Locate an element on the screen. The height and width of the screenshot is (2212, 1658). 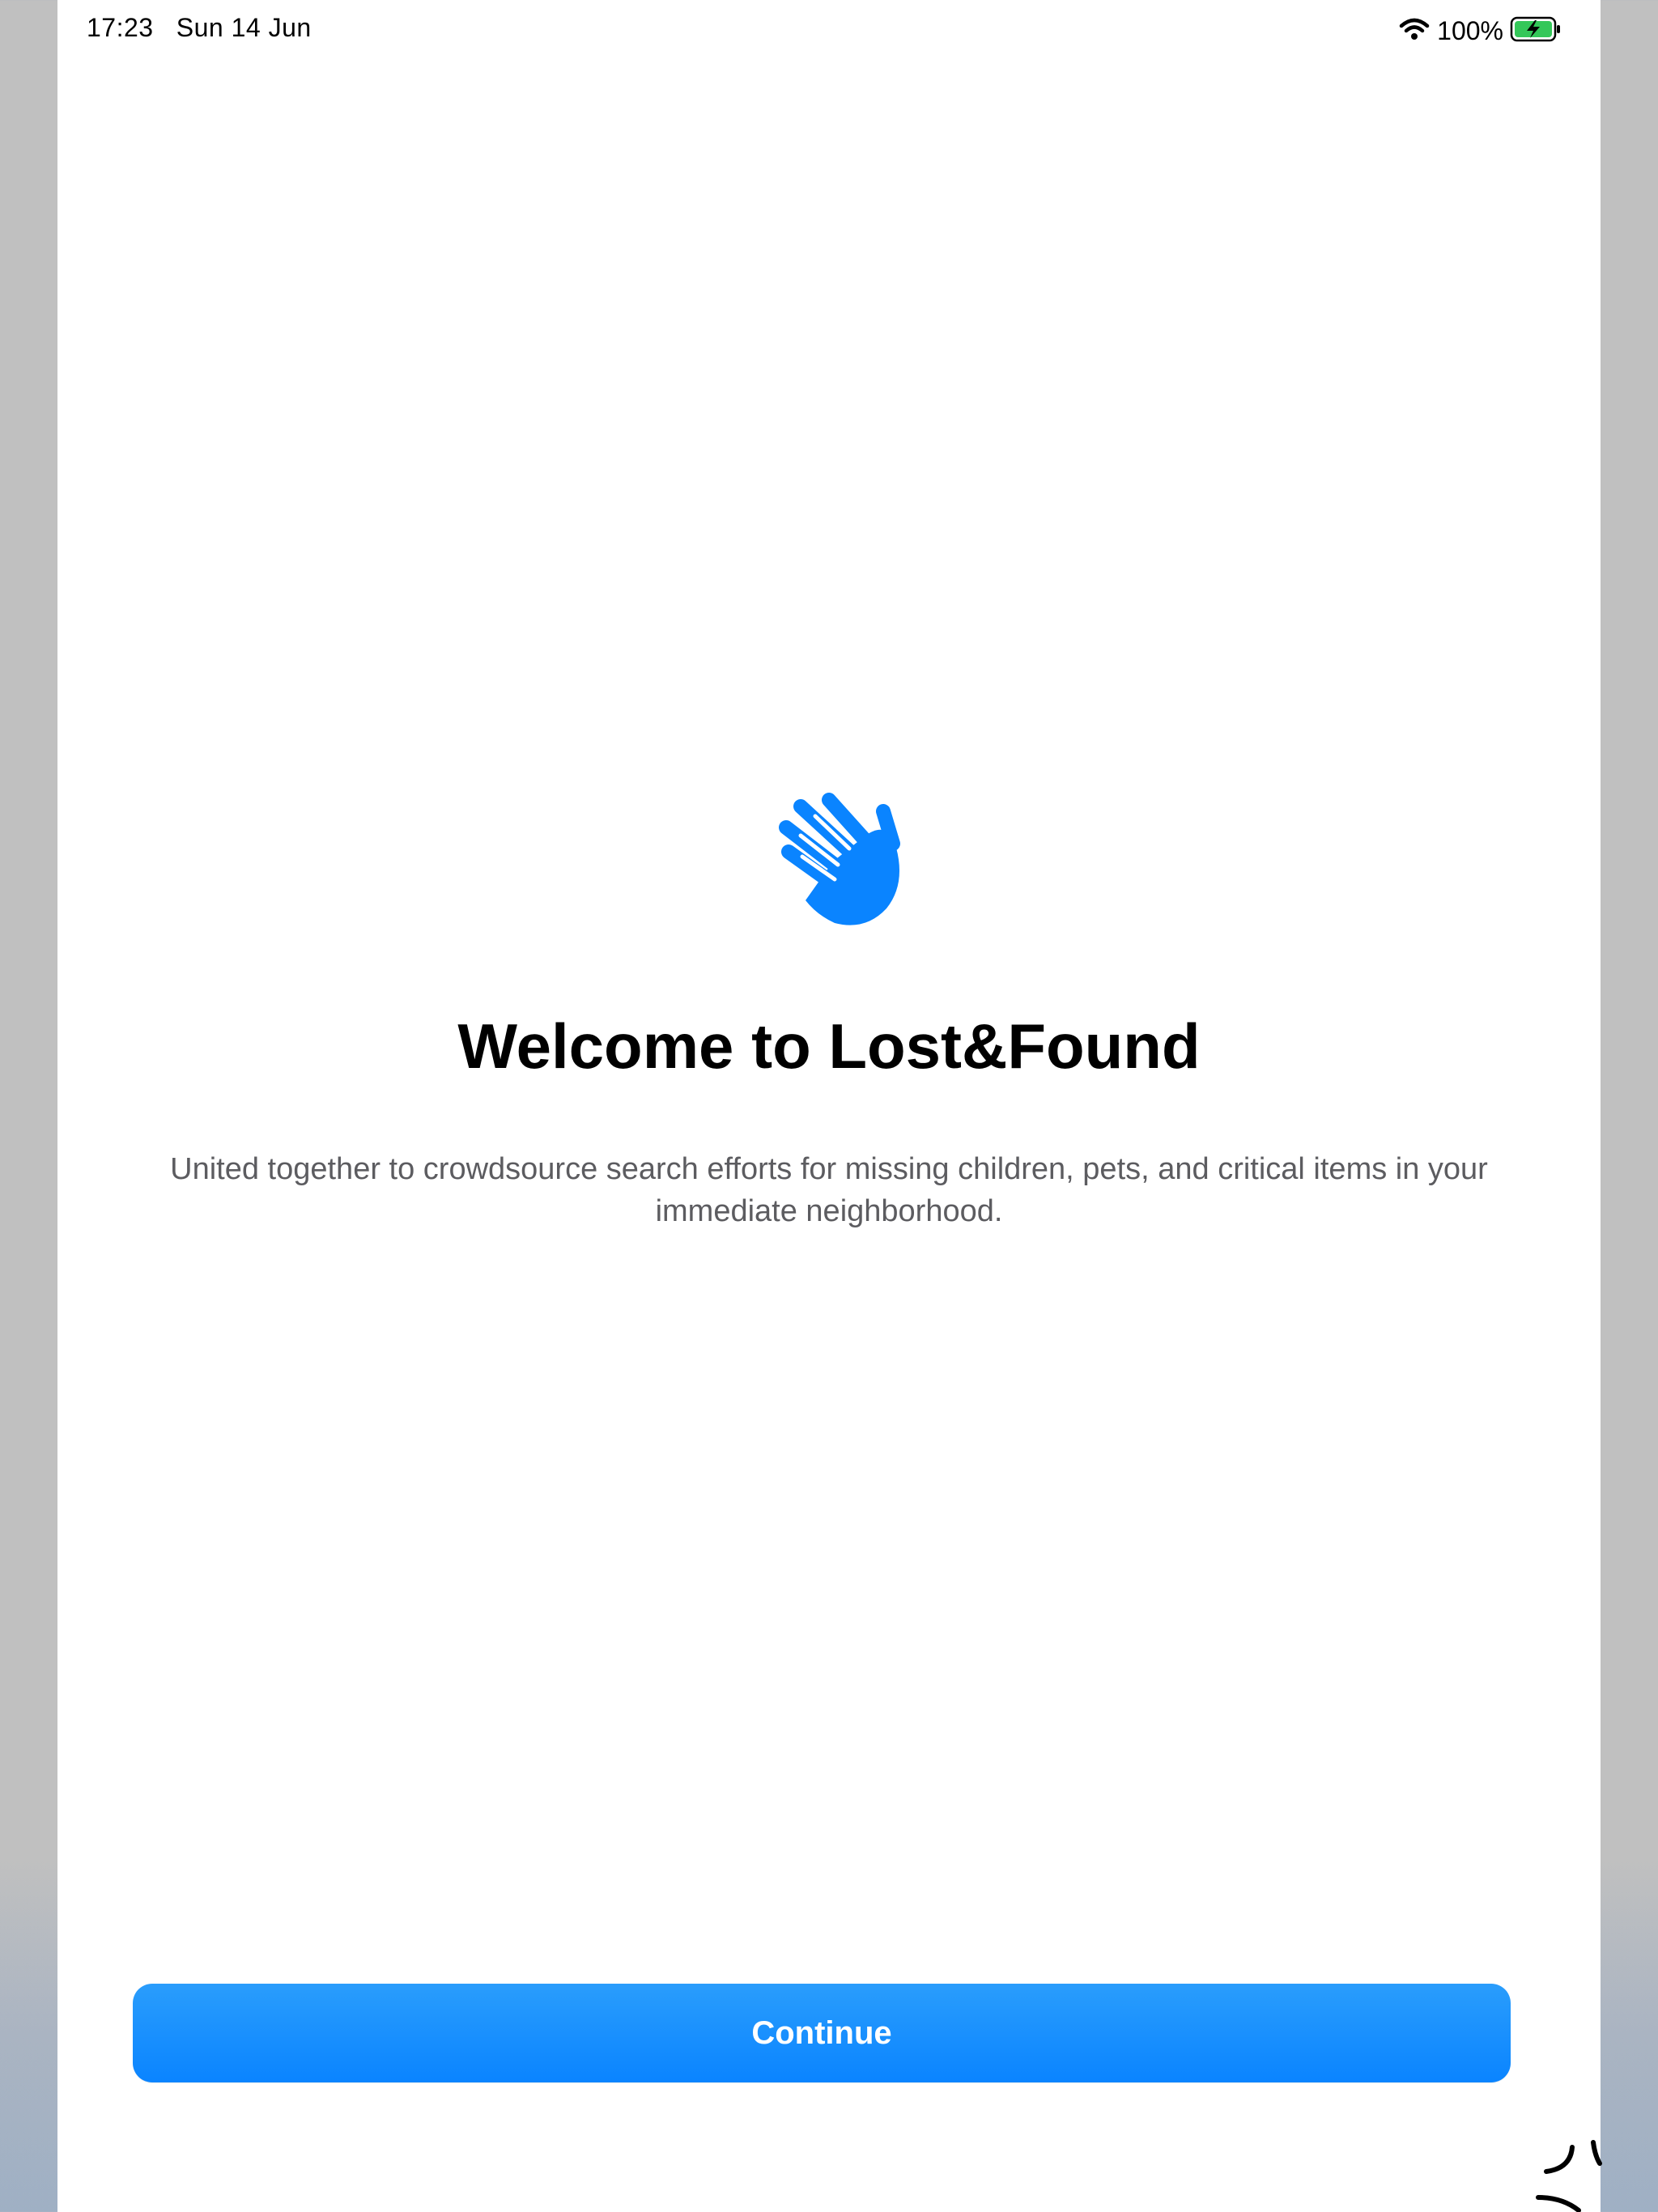
welcome-title: Welcome to Lost&Found is located at coordinates (829, 1046).